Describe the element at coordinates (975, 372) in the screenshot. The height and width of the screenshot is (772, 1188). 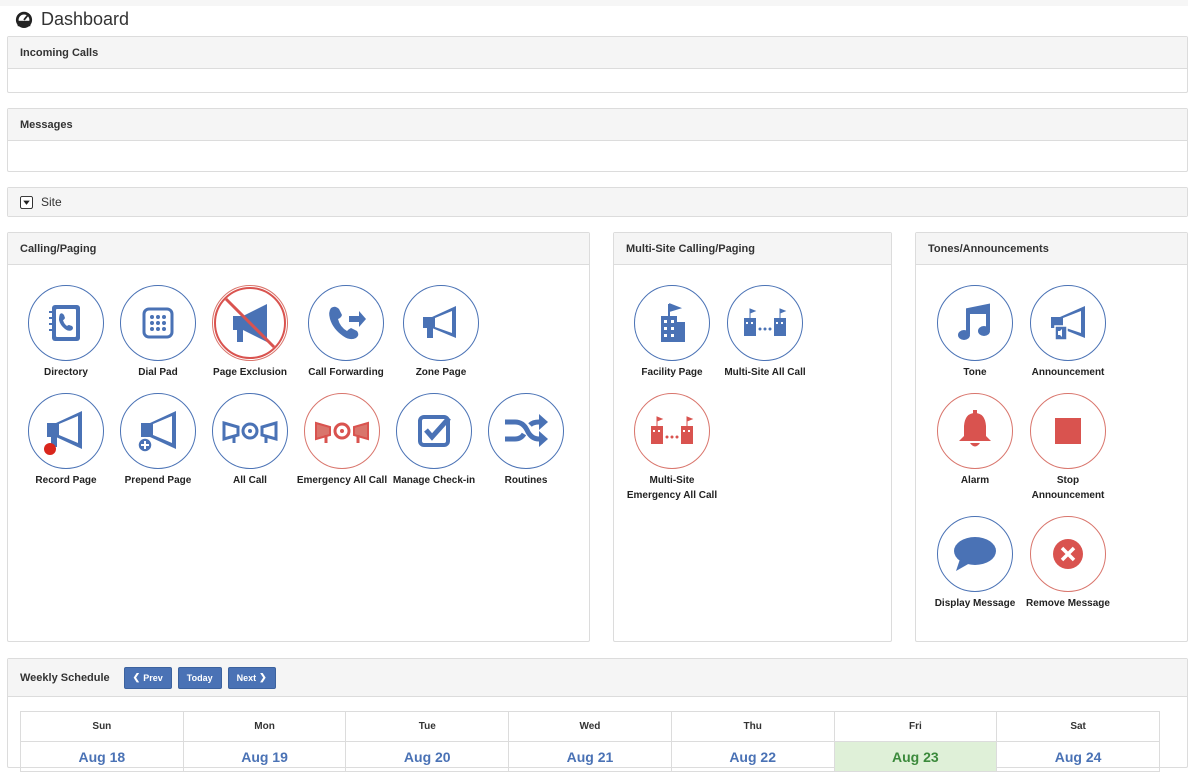
I see `tone-label: Tone` at that location.